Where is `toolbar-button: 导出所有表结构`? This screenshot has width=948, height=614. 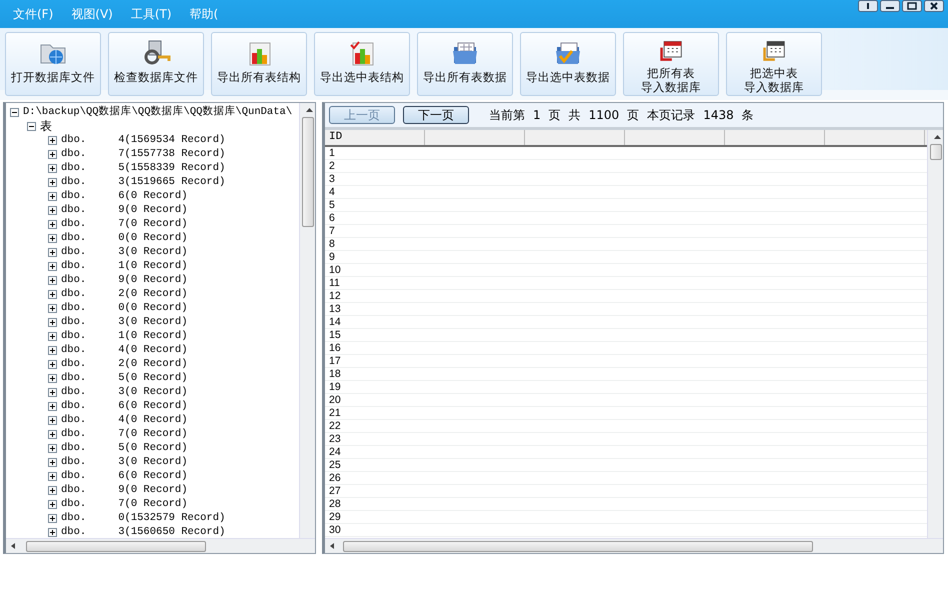
toolbar-button: 导出所有表结构 is located at coordinates (259, 64).